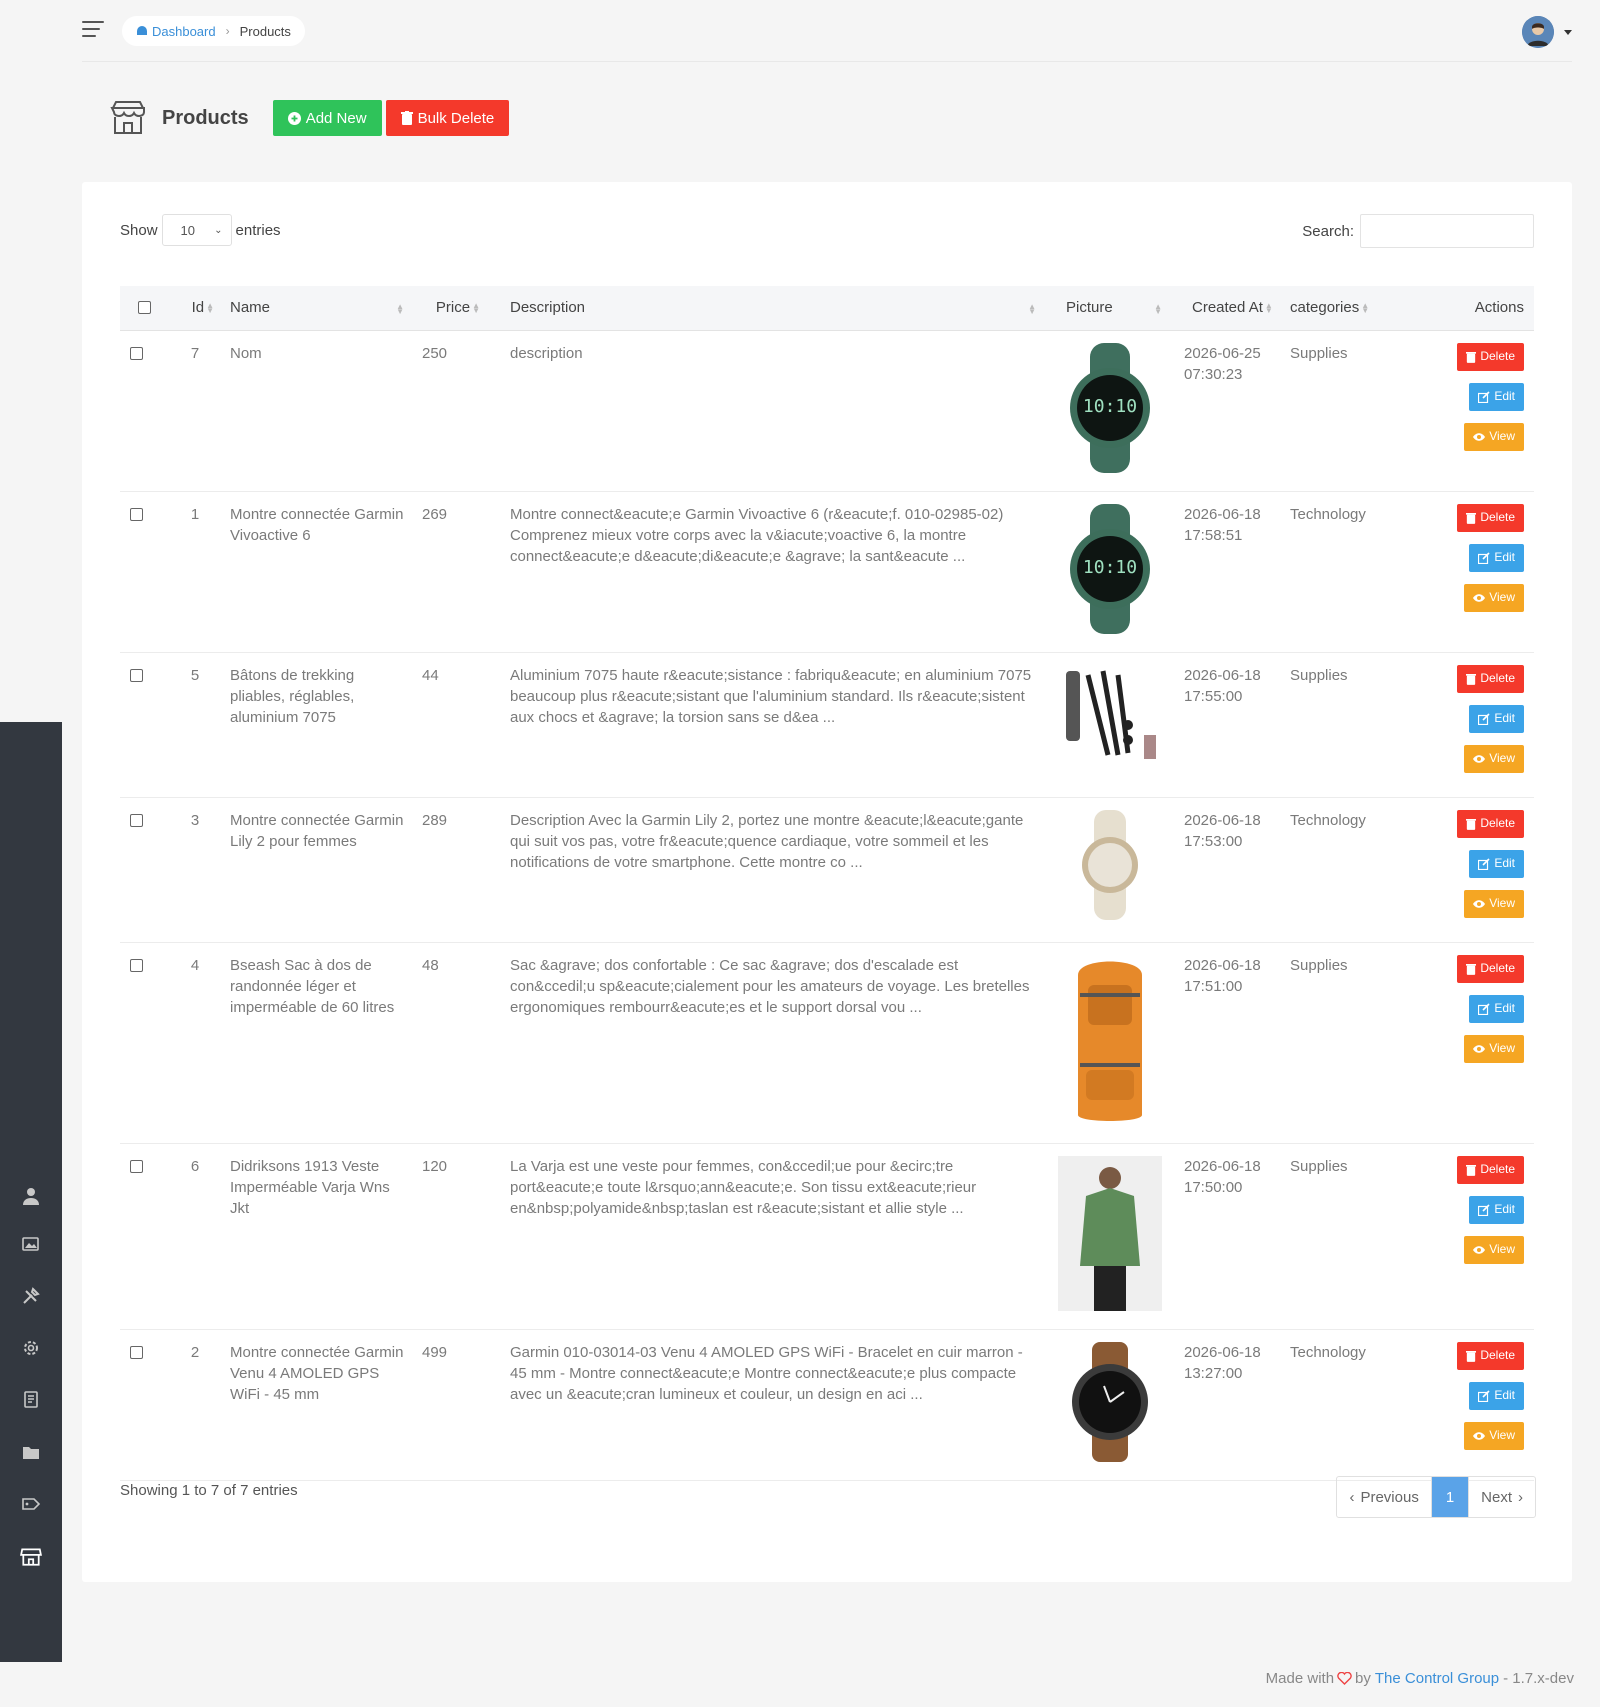  Describe the element at coordinates (31, 1196) in the screenshot. I see `user-icon` at that location.